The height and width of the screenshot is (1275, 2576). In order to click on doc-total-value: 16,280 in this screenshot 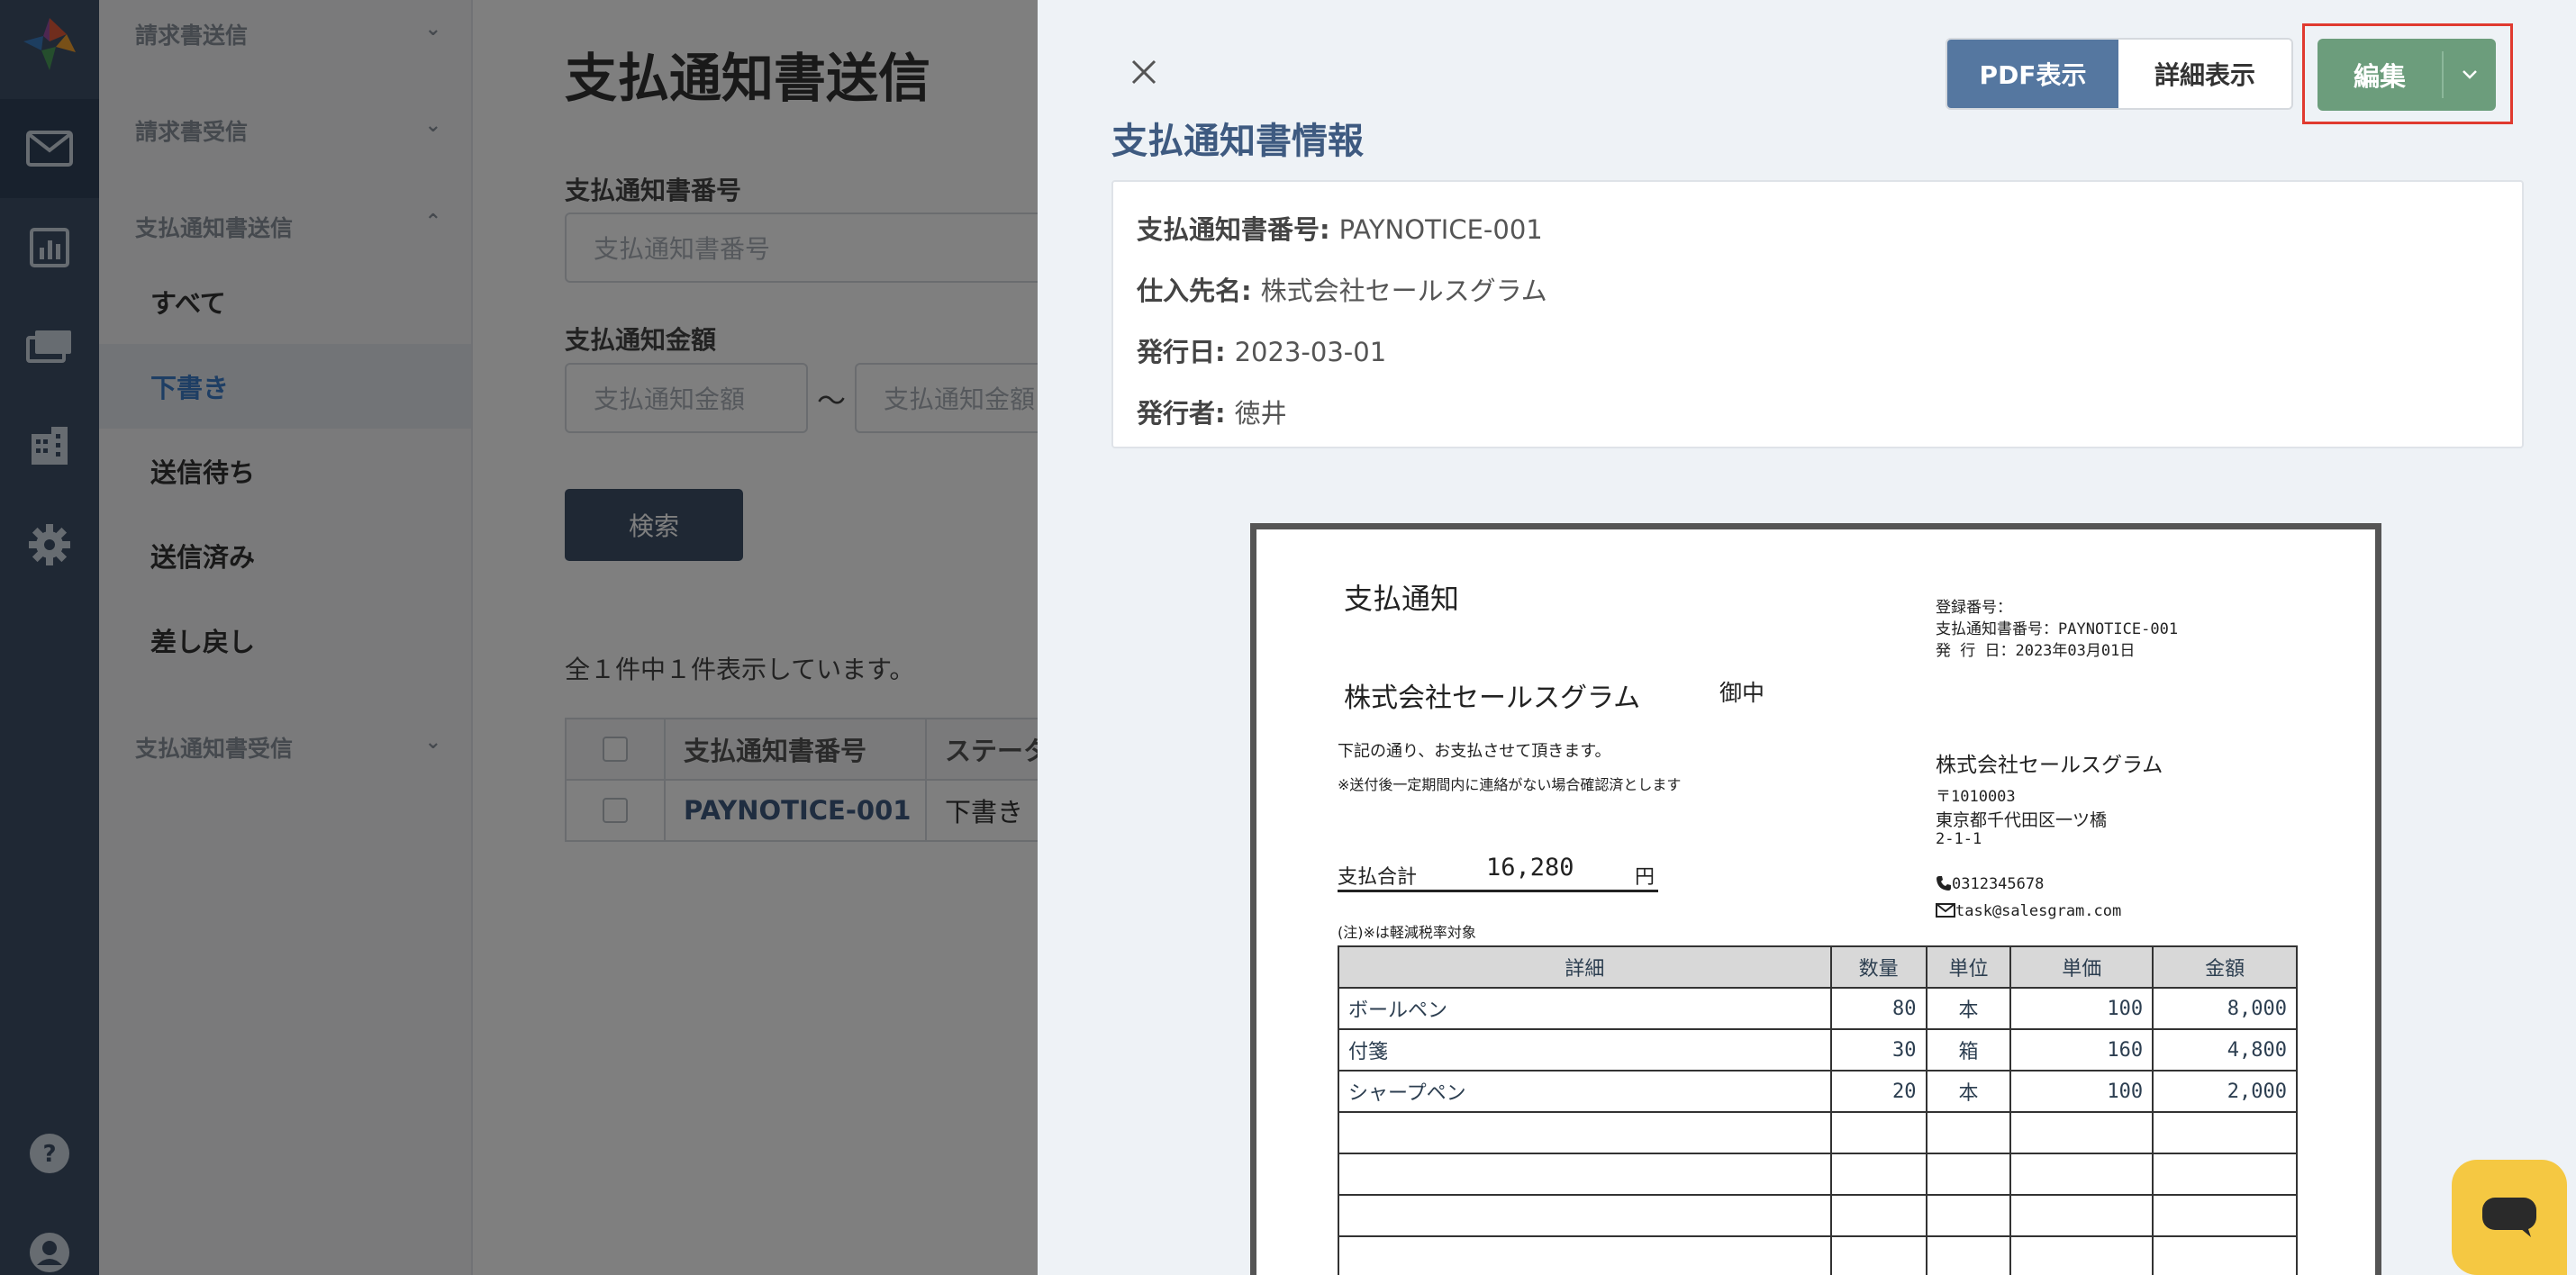, I will do `click(1530, 868)`.